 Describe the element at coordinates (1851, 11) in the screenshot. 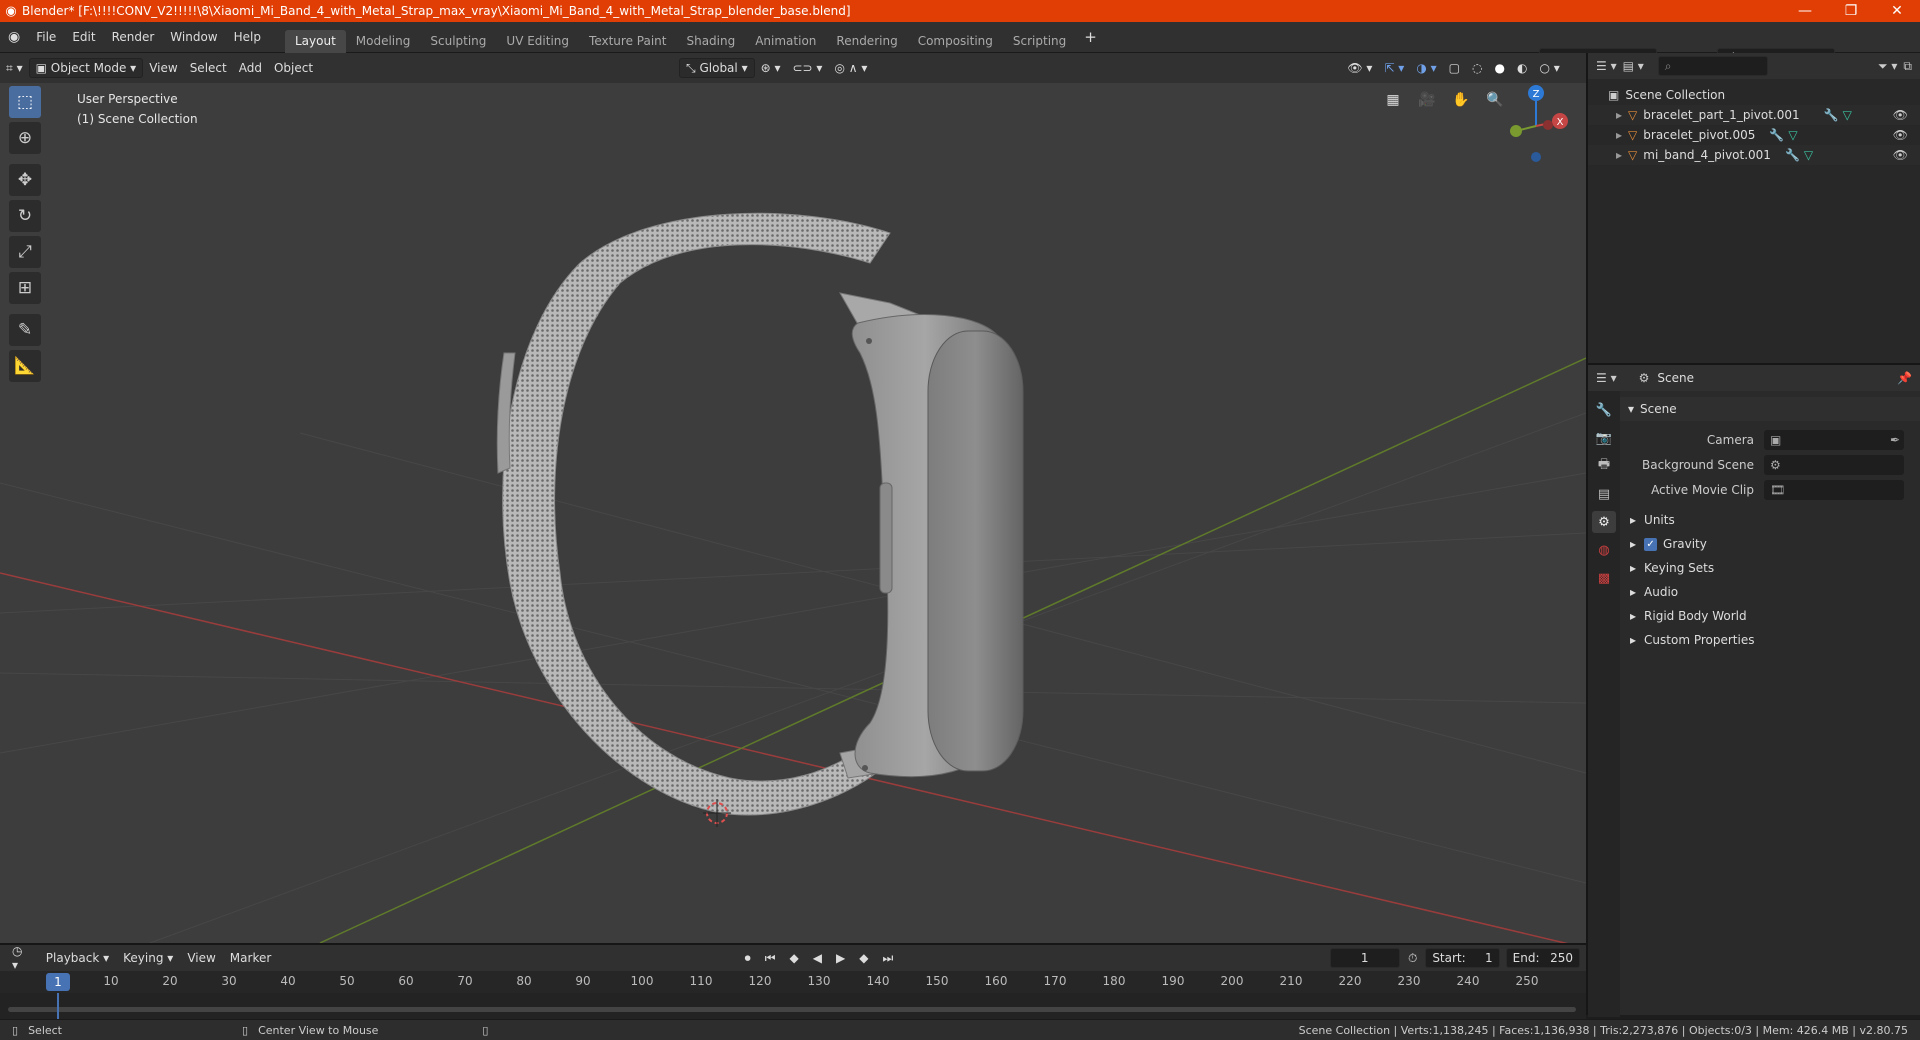

I see `restore-button: ❐` at that location.